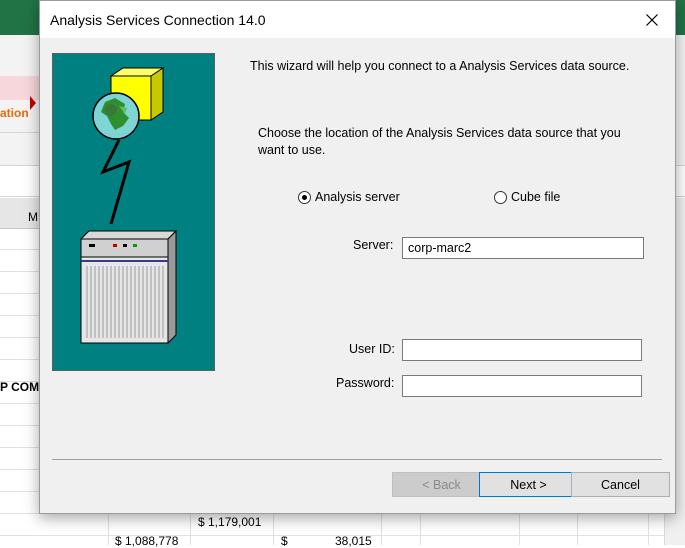 The width and height of the screenshot is (685, 548). What do you see at coordinates (292, 150) in the screenshot?
I see `choose-line-2: want to use.` at bounding box center [292, 150].